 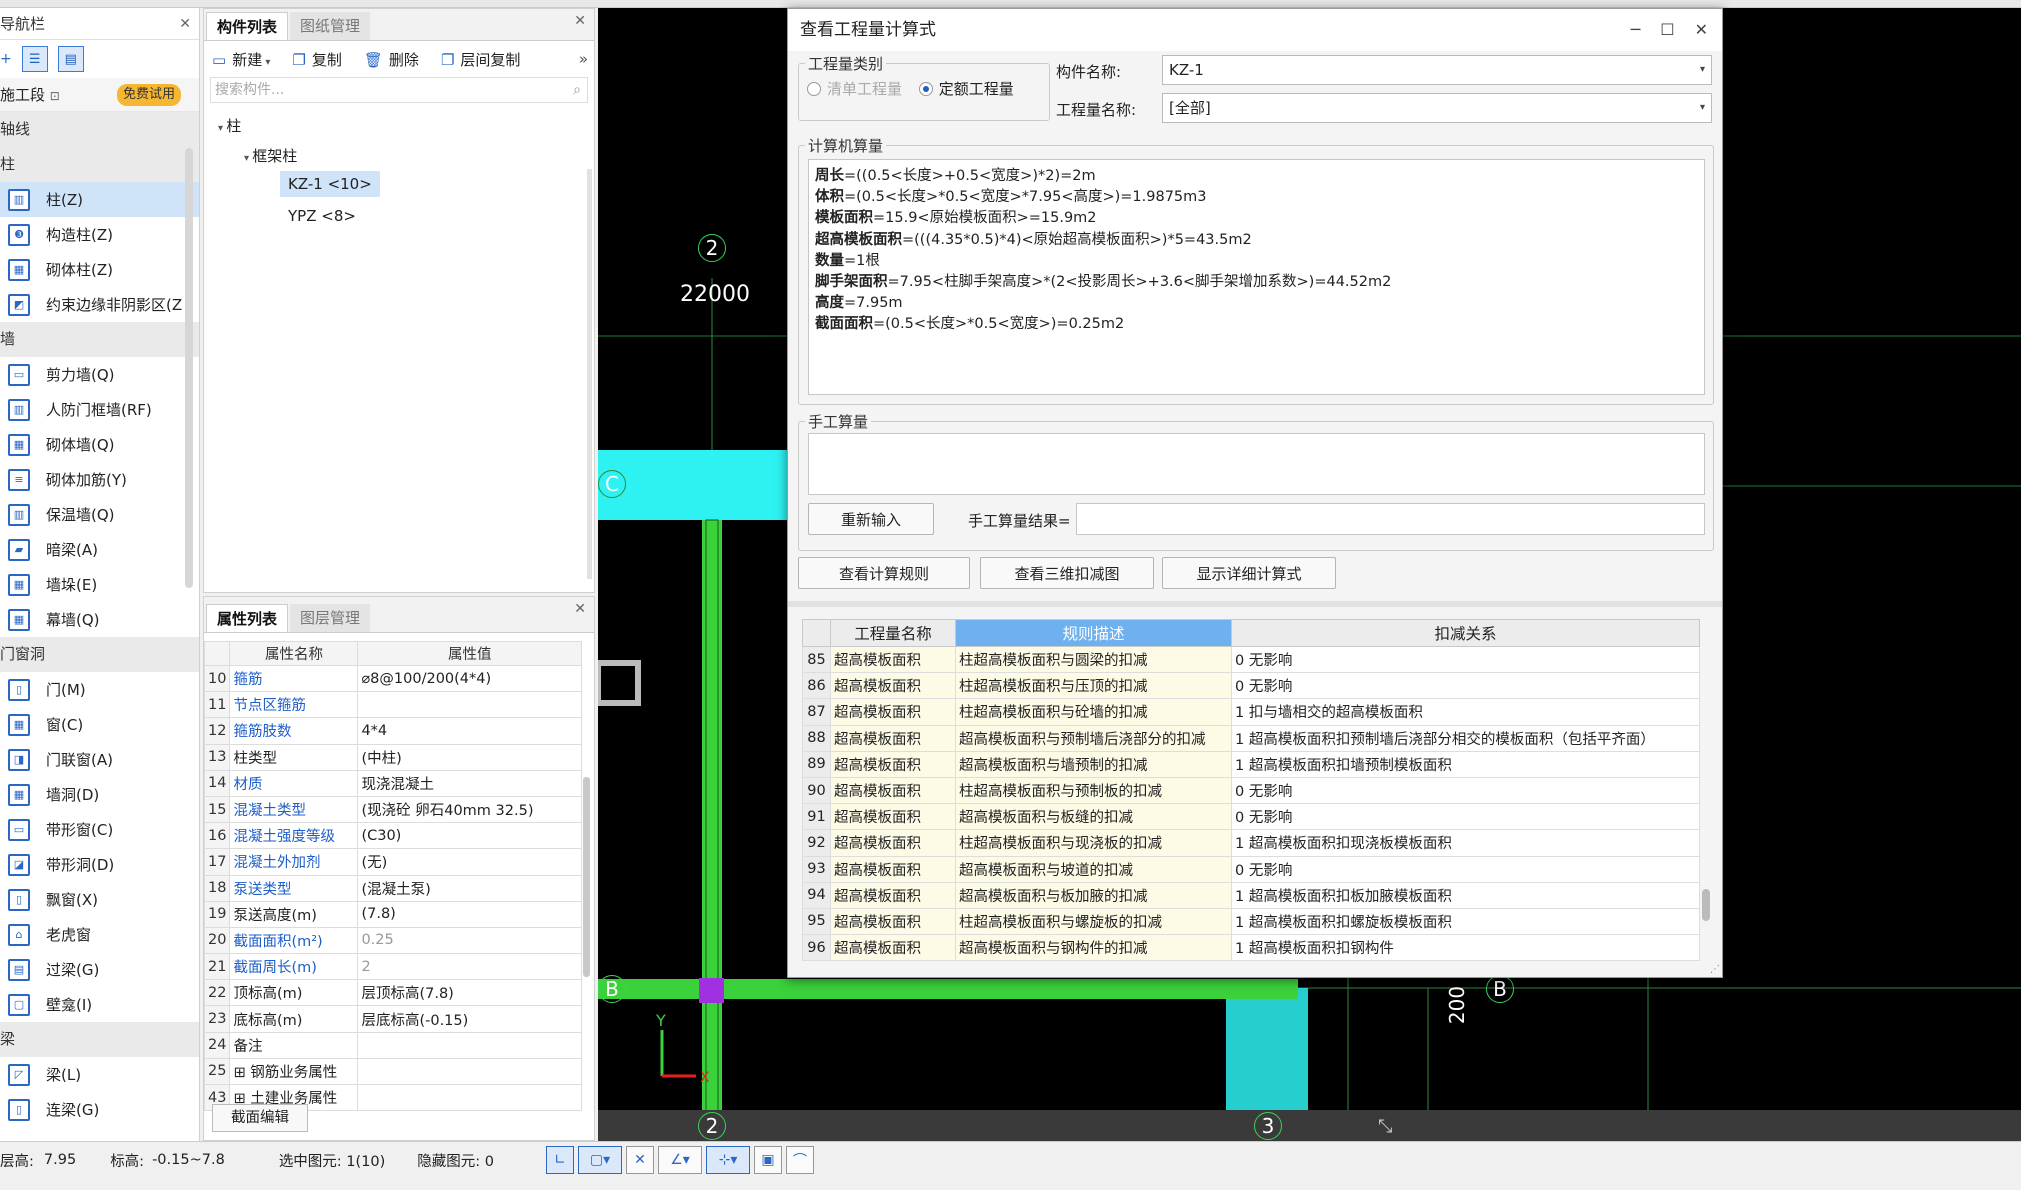 What do you see at coordinates (1093, 633) in the screenshot?
I see `col-rule-desc: 规则描述` at bounding box center [1093, 633].